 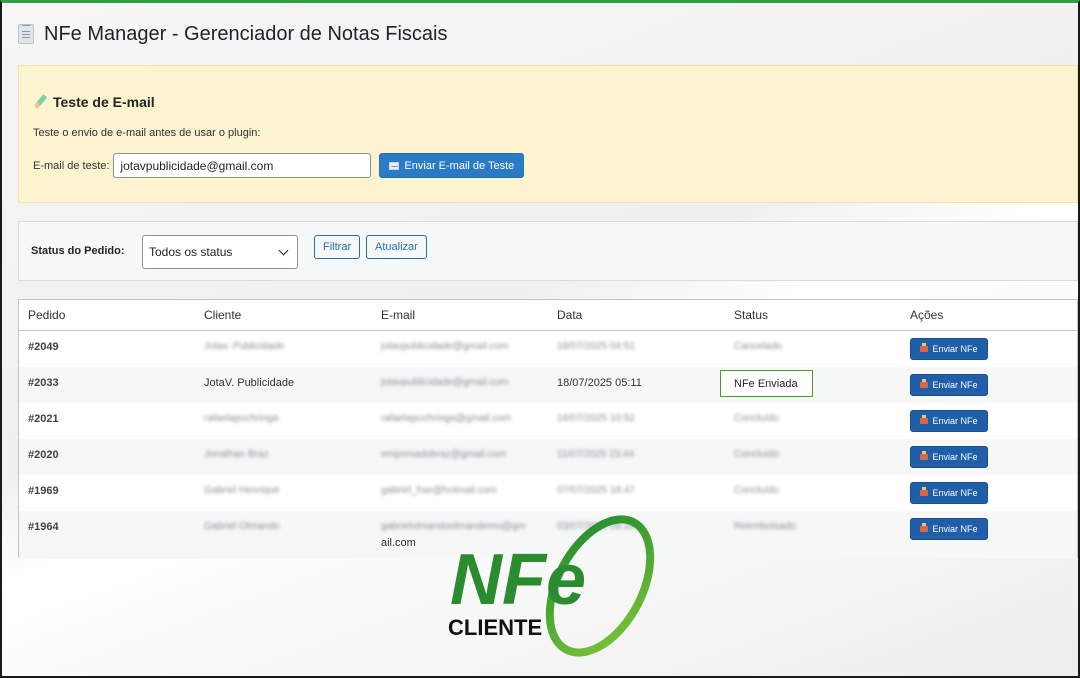 I want to click on order-date: 07/07/2025 18:47, so click(x=596, y=490).